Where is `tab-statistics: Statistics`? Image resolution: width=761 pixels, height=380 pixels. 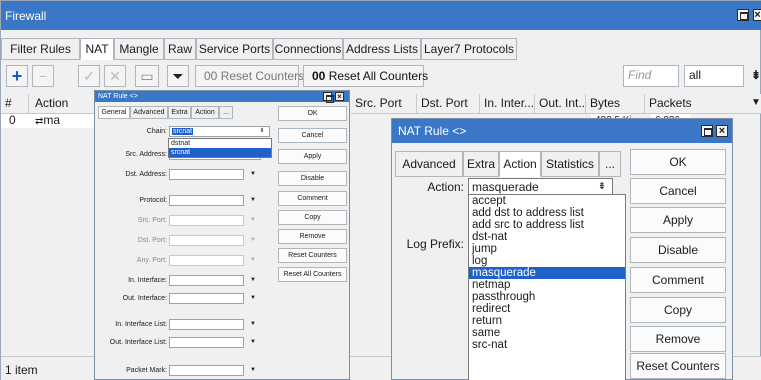 tab-statistics: Statistics is located at coordinates (570, 164).